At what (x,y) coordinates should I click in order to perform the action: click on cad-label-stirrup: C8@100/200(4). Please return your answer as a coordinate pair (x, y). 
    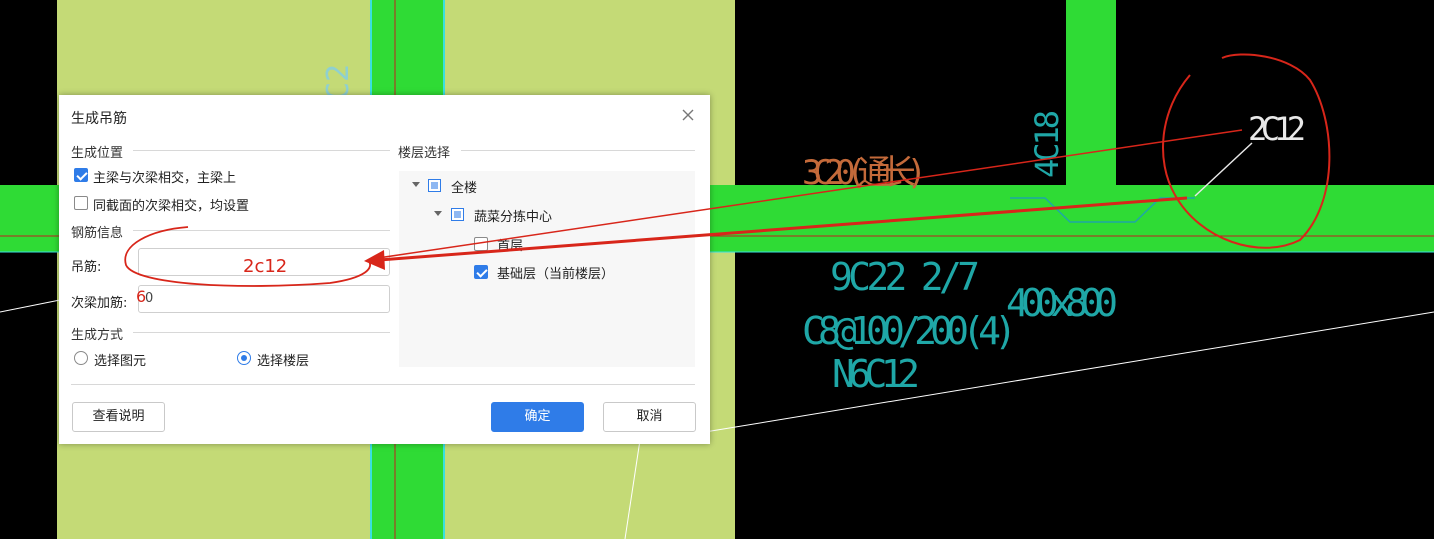
    Looking at the image, I should click on (909, 331).